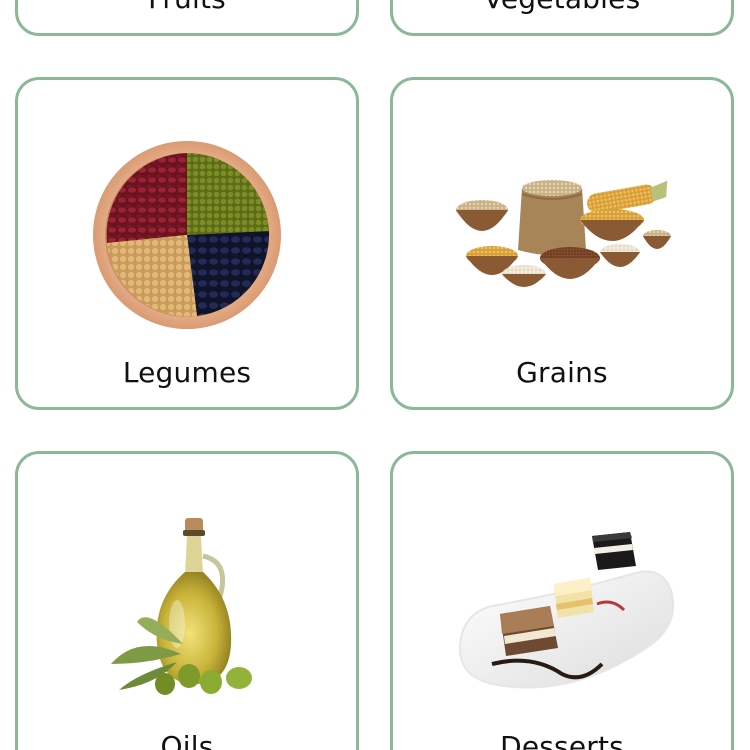  Describe the element at coordinates (187, 609) in the screenshot. I see `olive-oil-bottle-image` at that location.